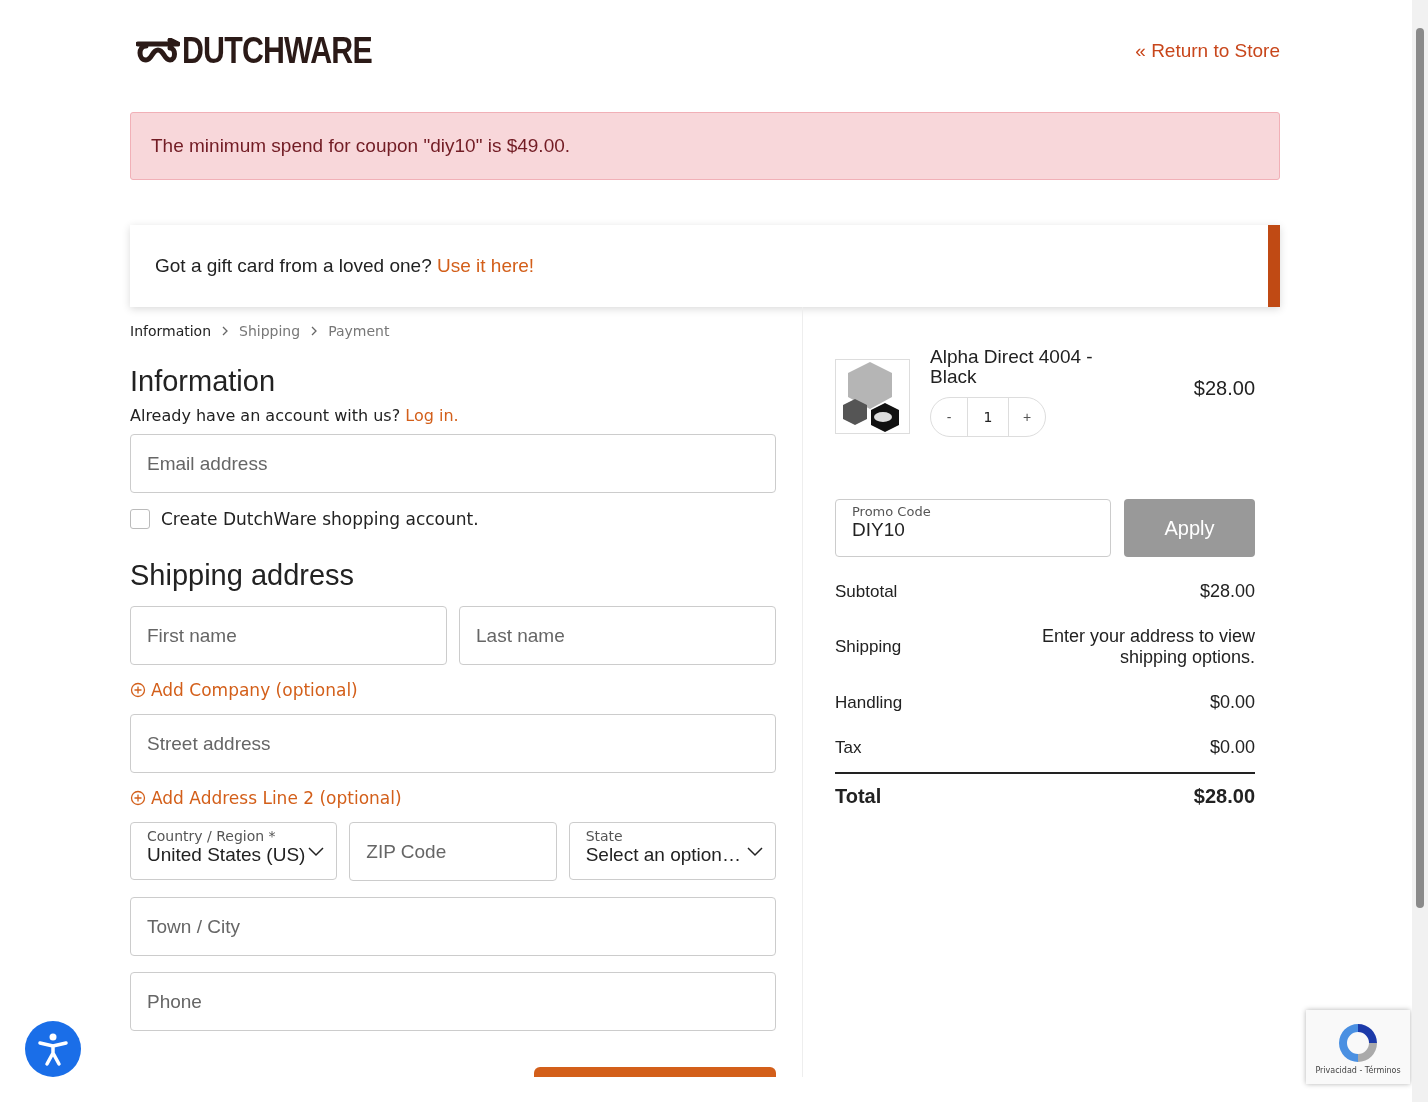  I want to click on create-account-label: Create DutchWare shopping account., so click(320, 519).